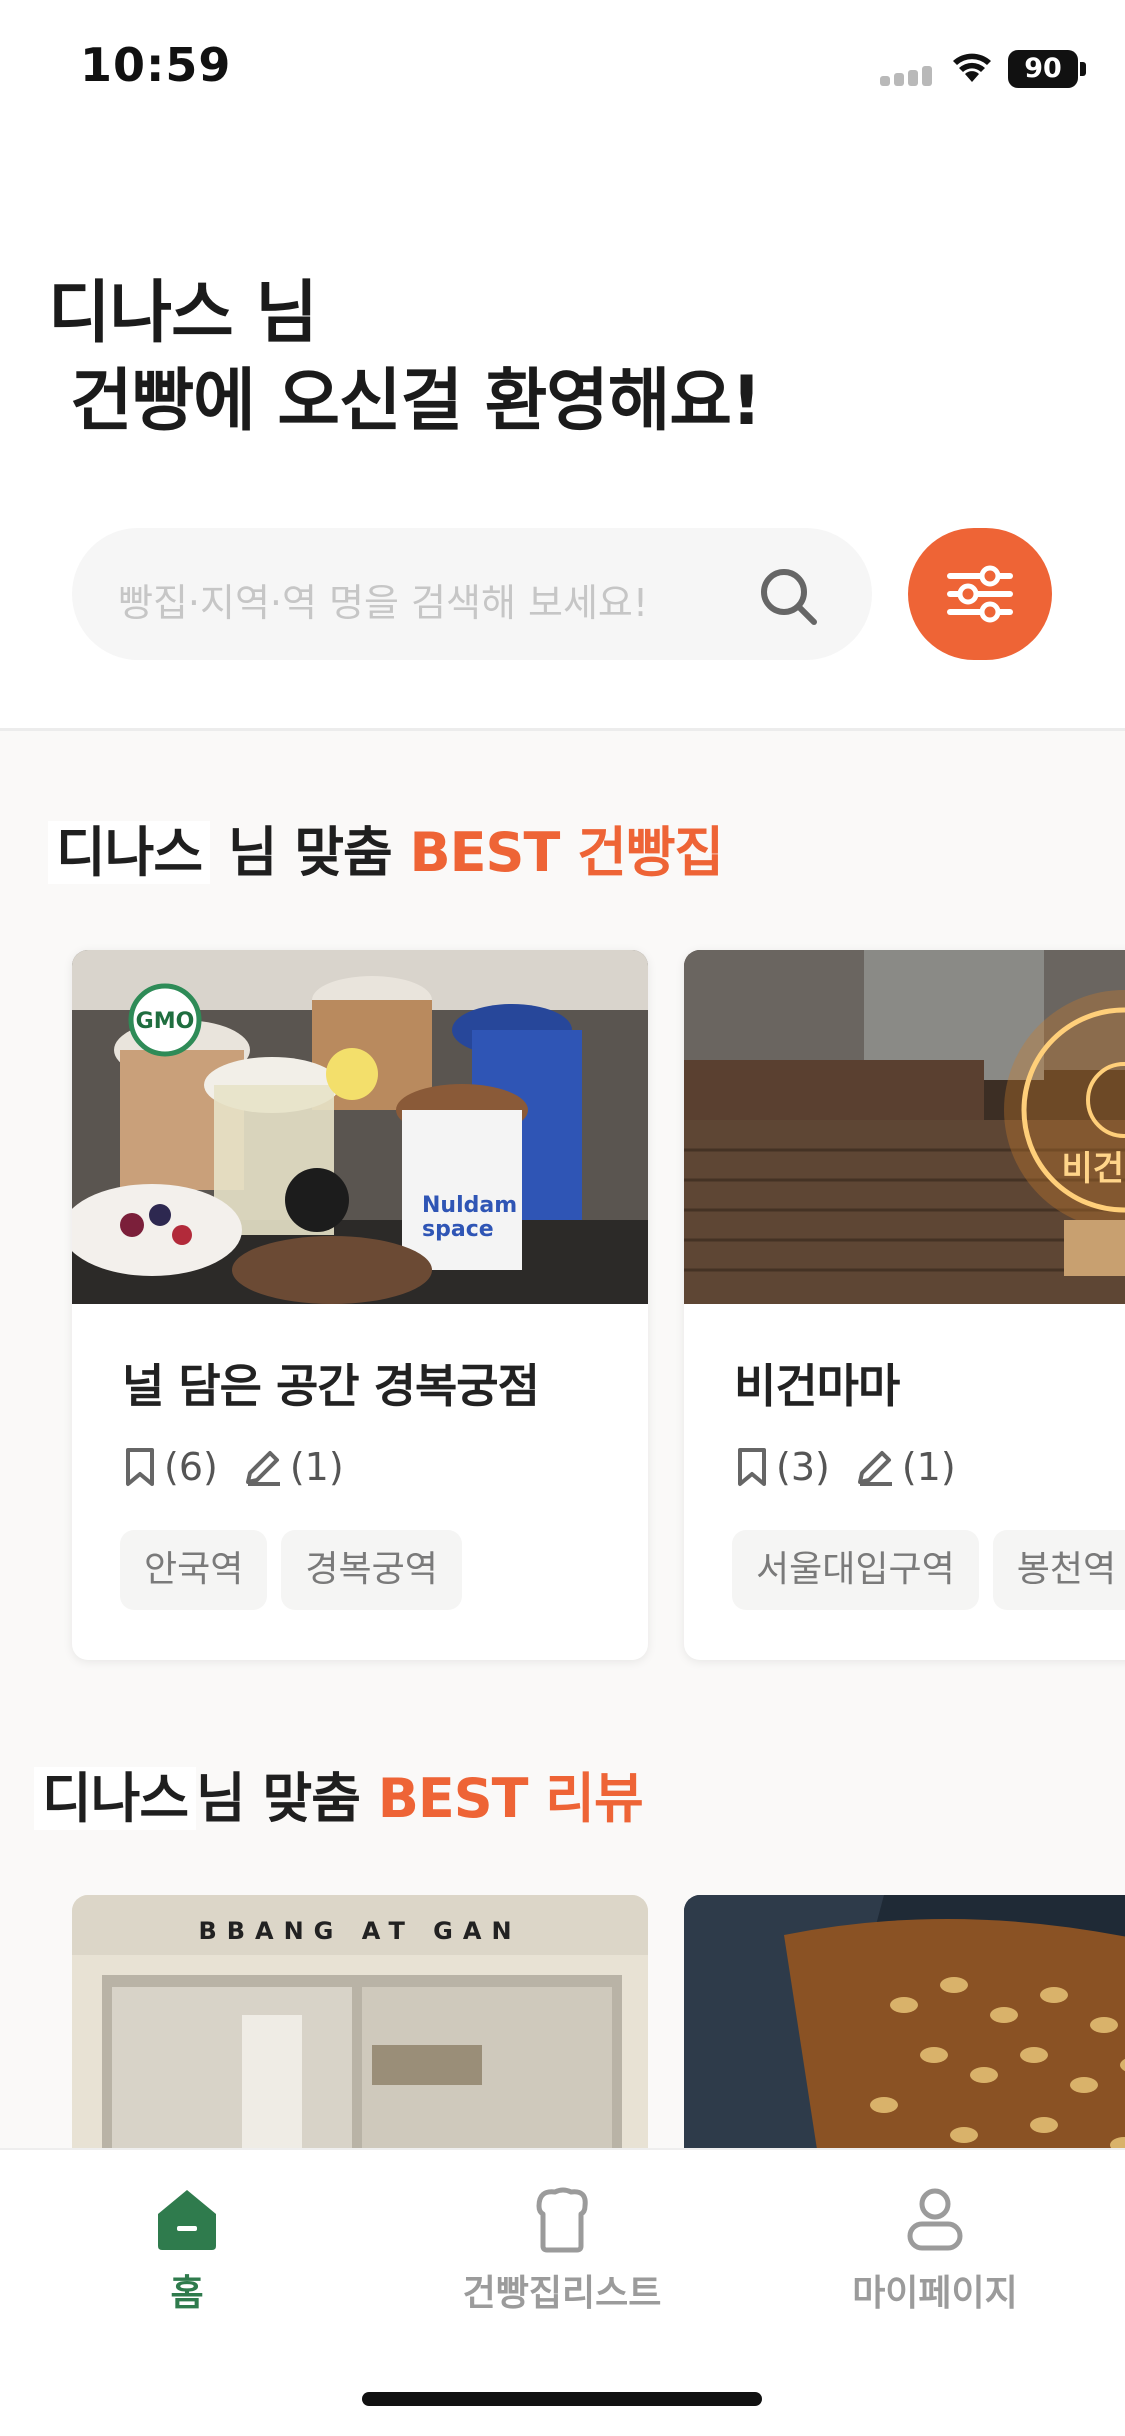 The image size is (1125, 2436). I want to click on tab-label: 건빵집리스트, so click(562, 2293).